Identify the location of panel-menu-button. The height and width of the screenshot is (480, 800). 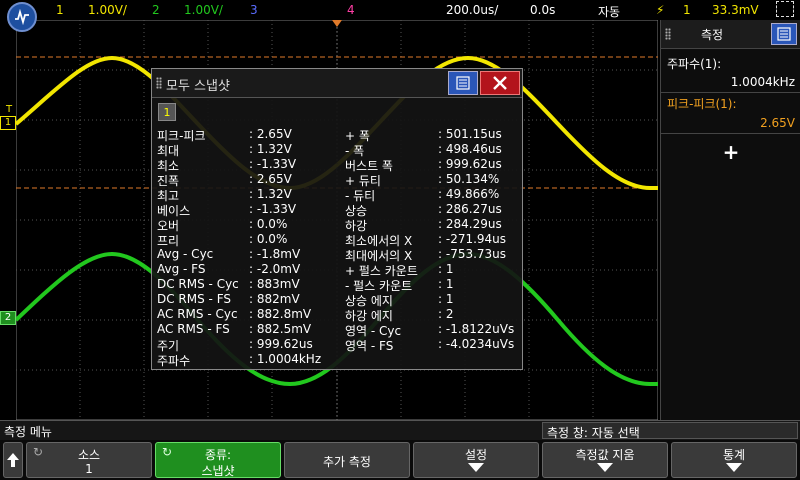
(784, 34).